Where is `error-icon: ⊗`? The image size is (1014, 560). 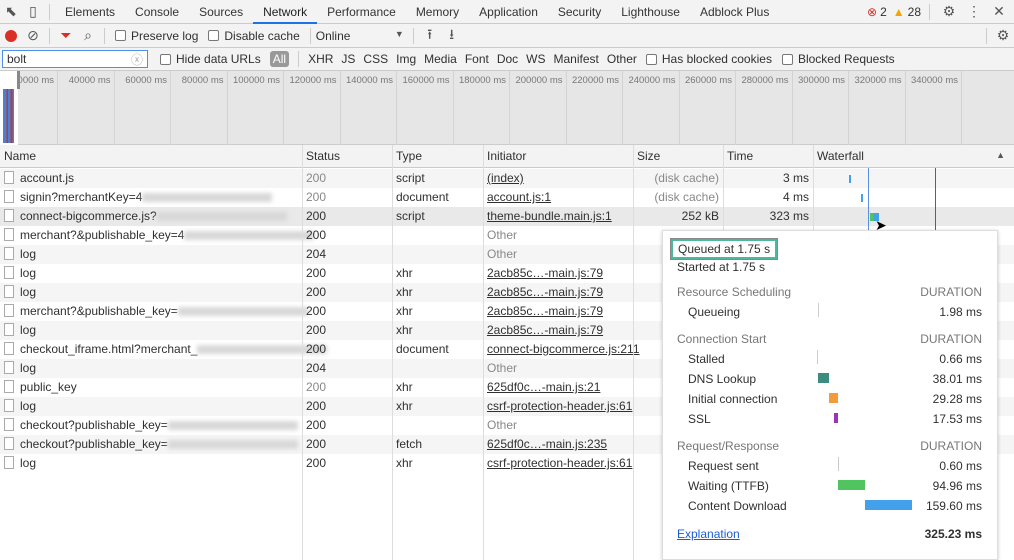
error-icon: ⊗ is located at coordinates (872, 12).